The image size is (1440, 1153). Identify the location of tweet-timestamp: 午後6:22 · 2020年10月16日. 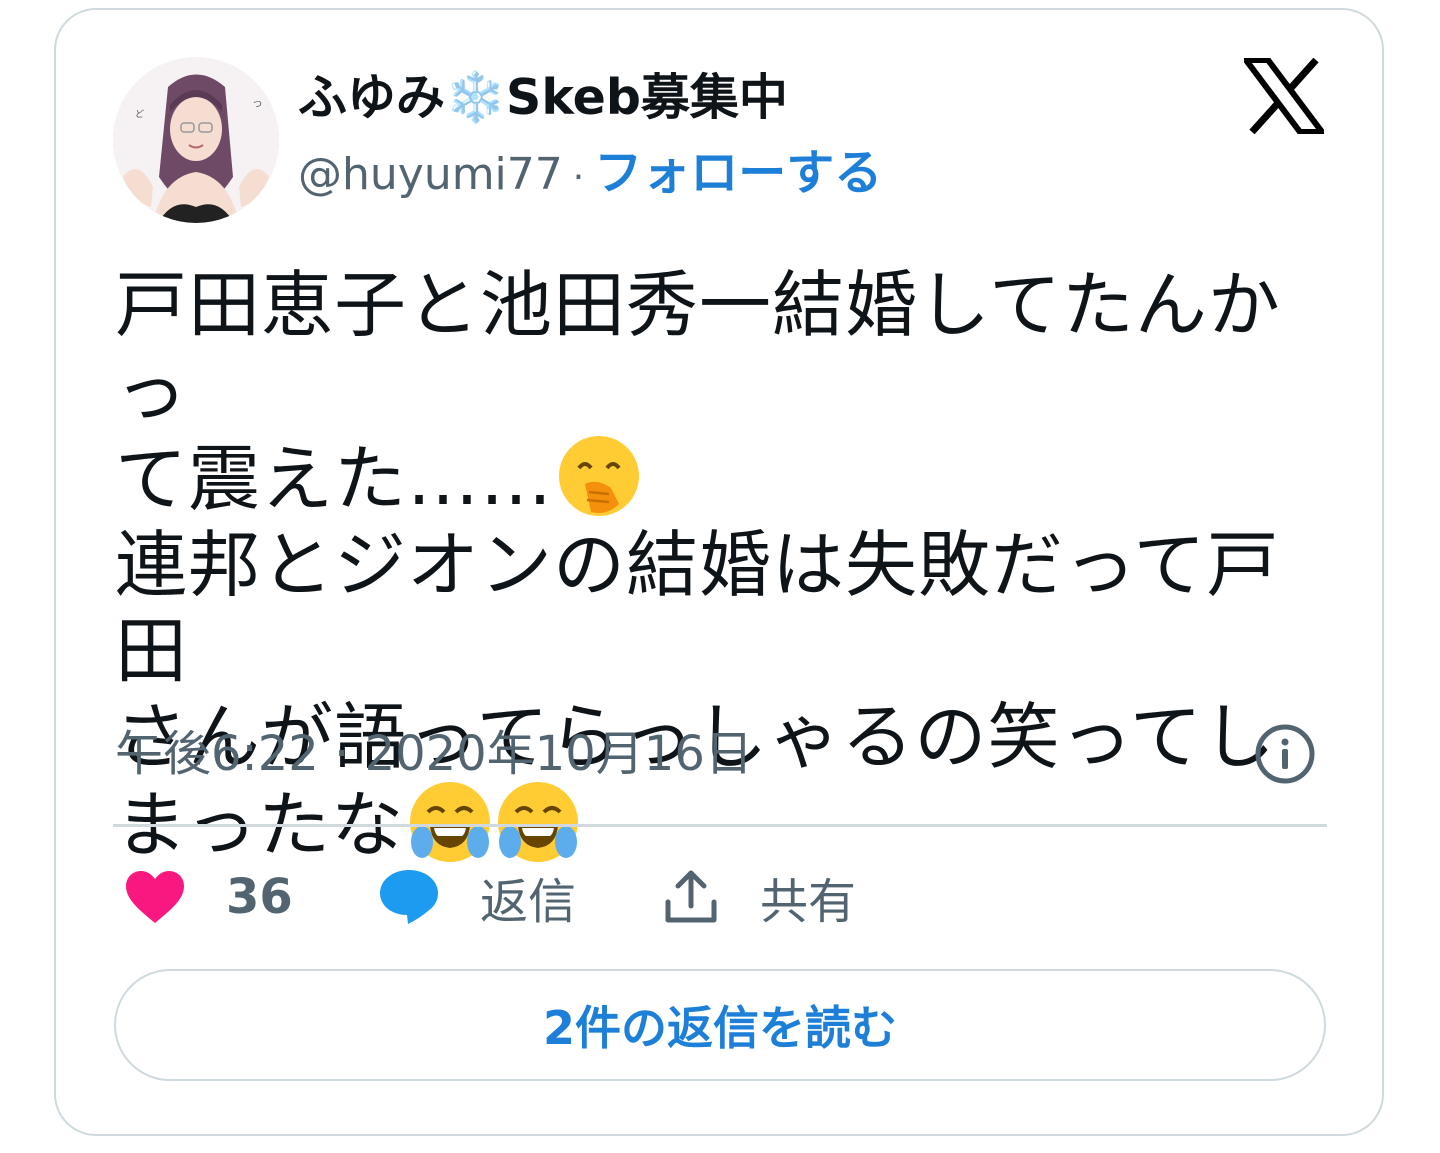
(434, 754).